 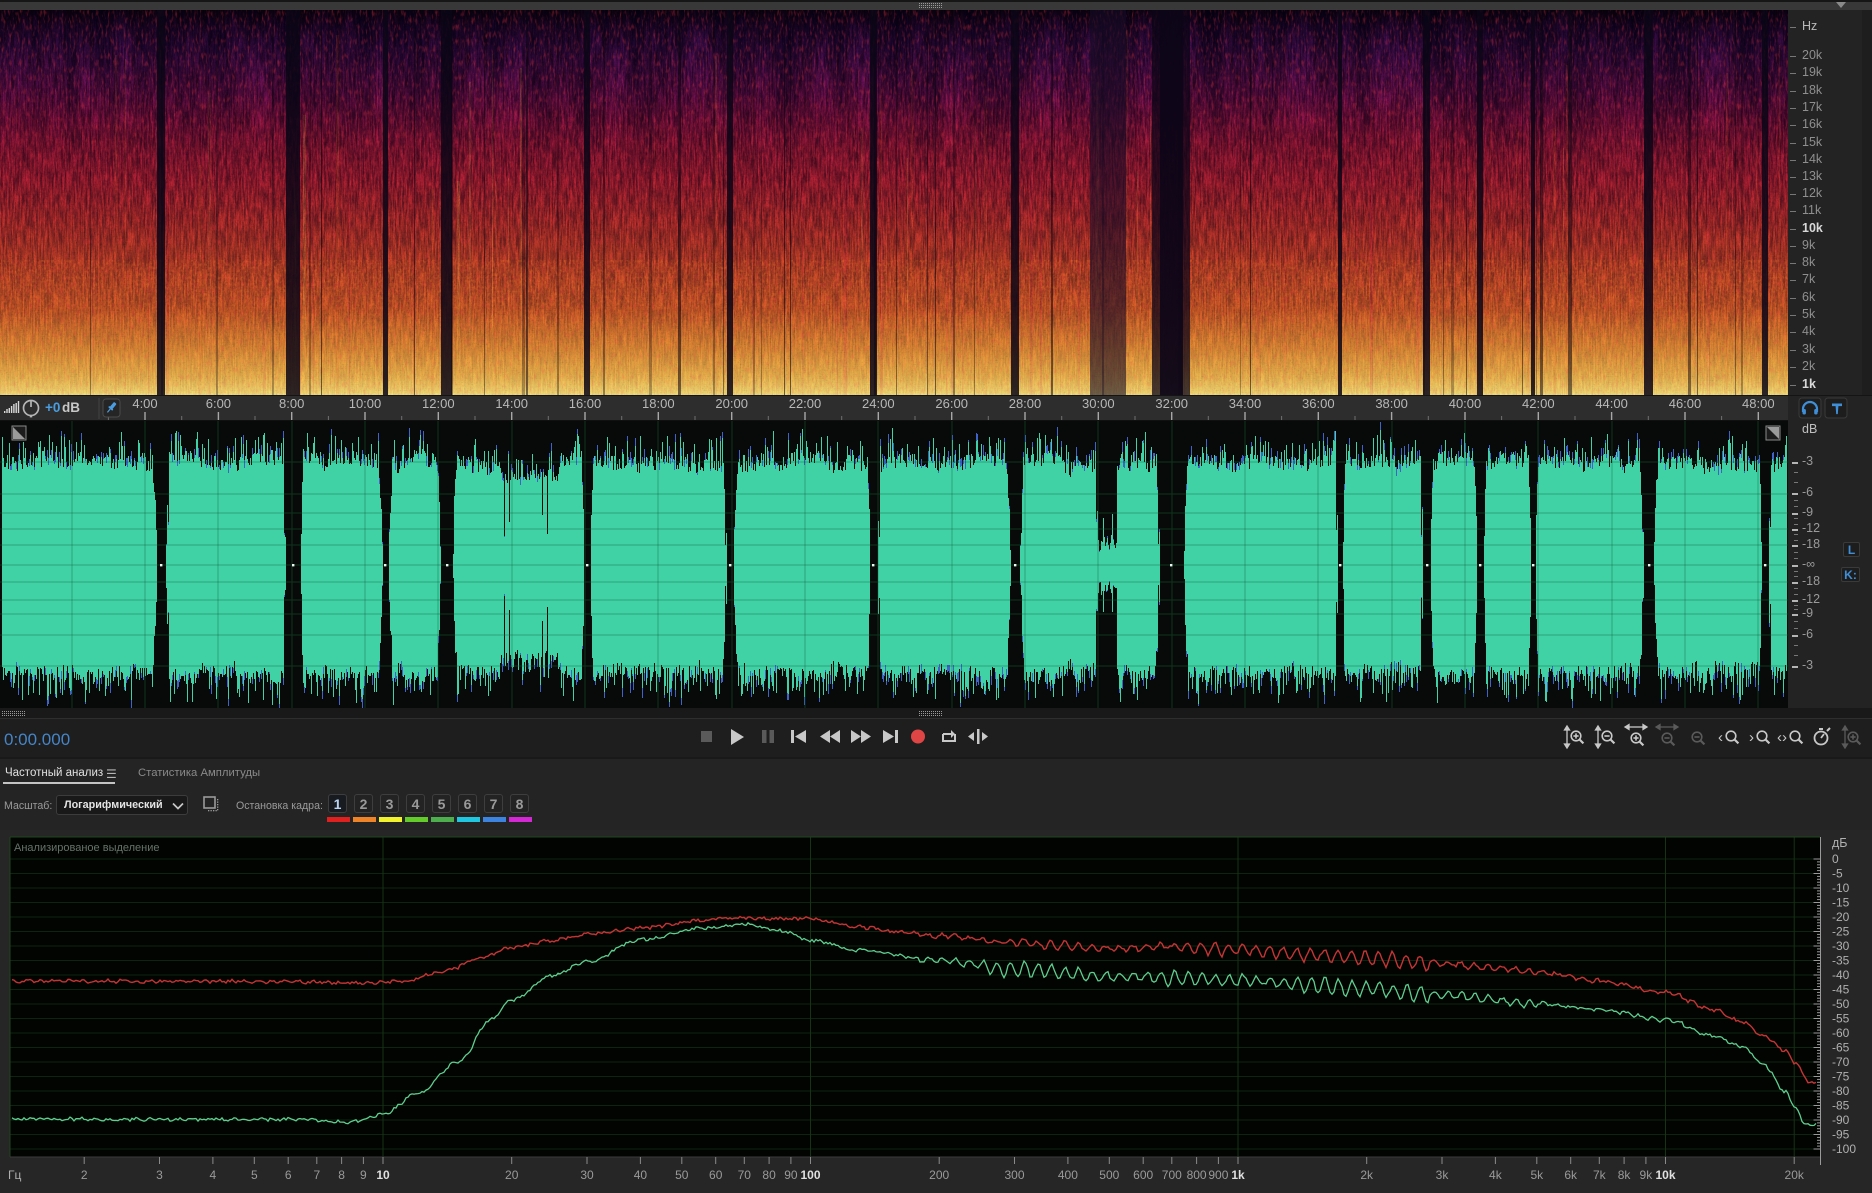 I want to click on svg-text: 6:00, so click(x=218, y=403).